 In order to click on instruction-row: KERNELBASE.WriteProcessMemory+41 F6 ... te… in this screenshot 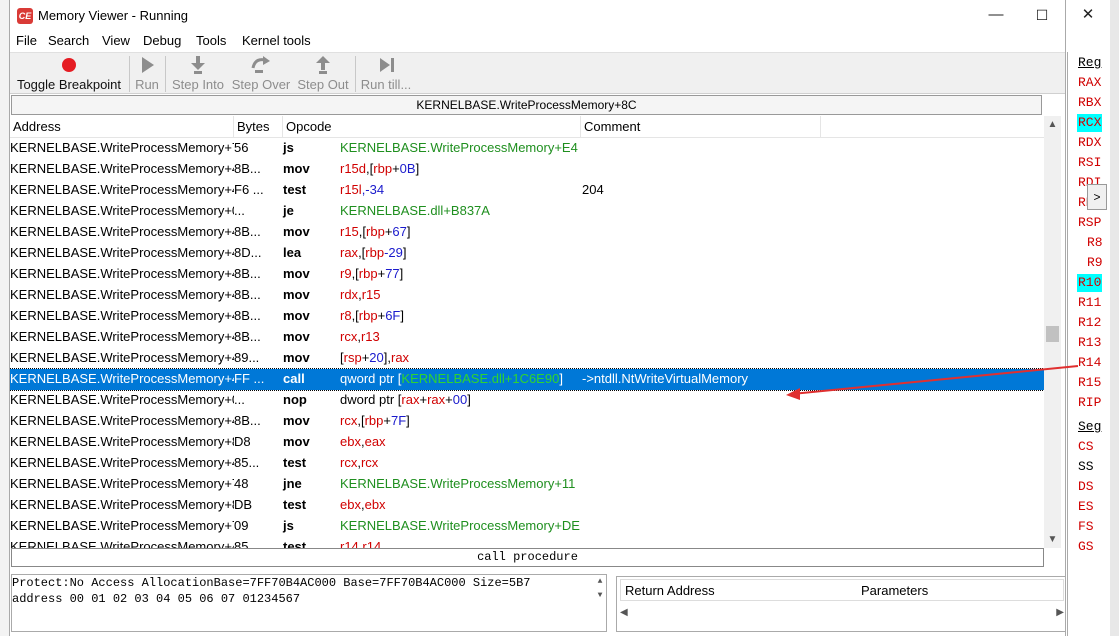, I will do `click(527, 190)`.